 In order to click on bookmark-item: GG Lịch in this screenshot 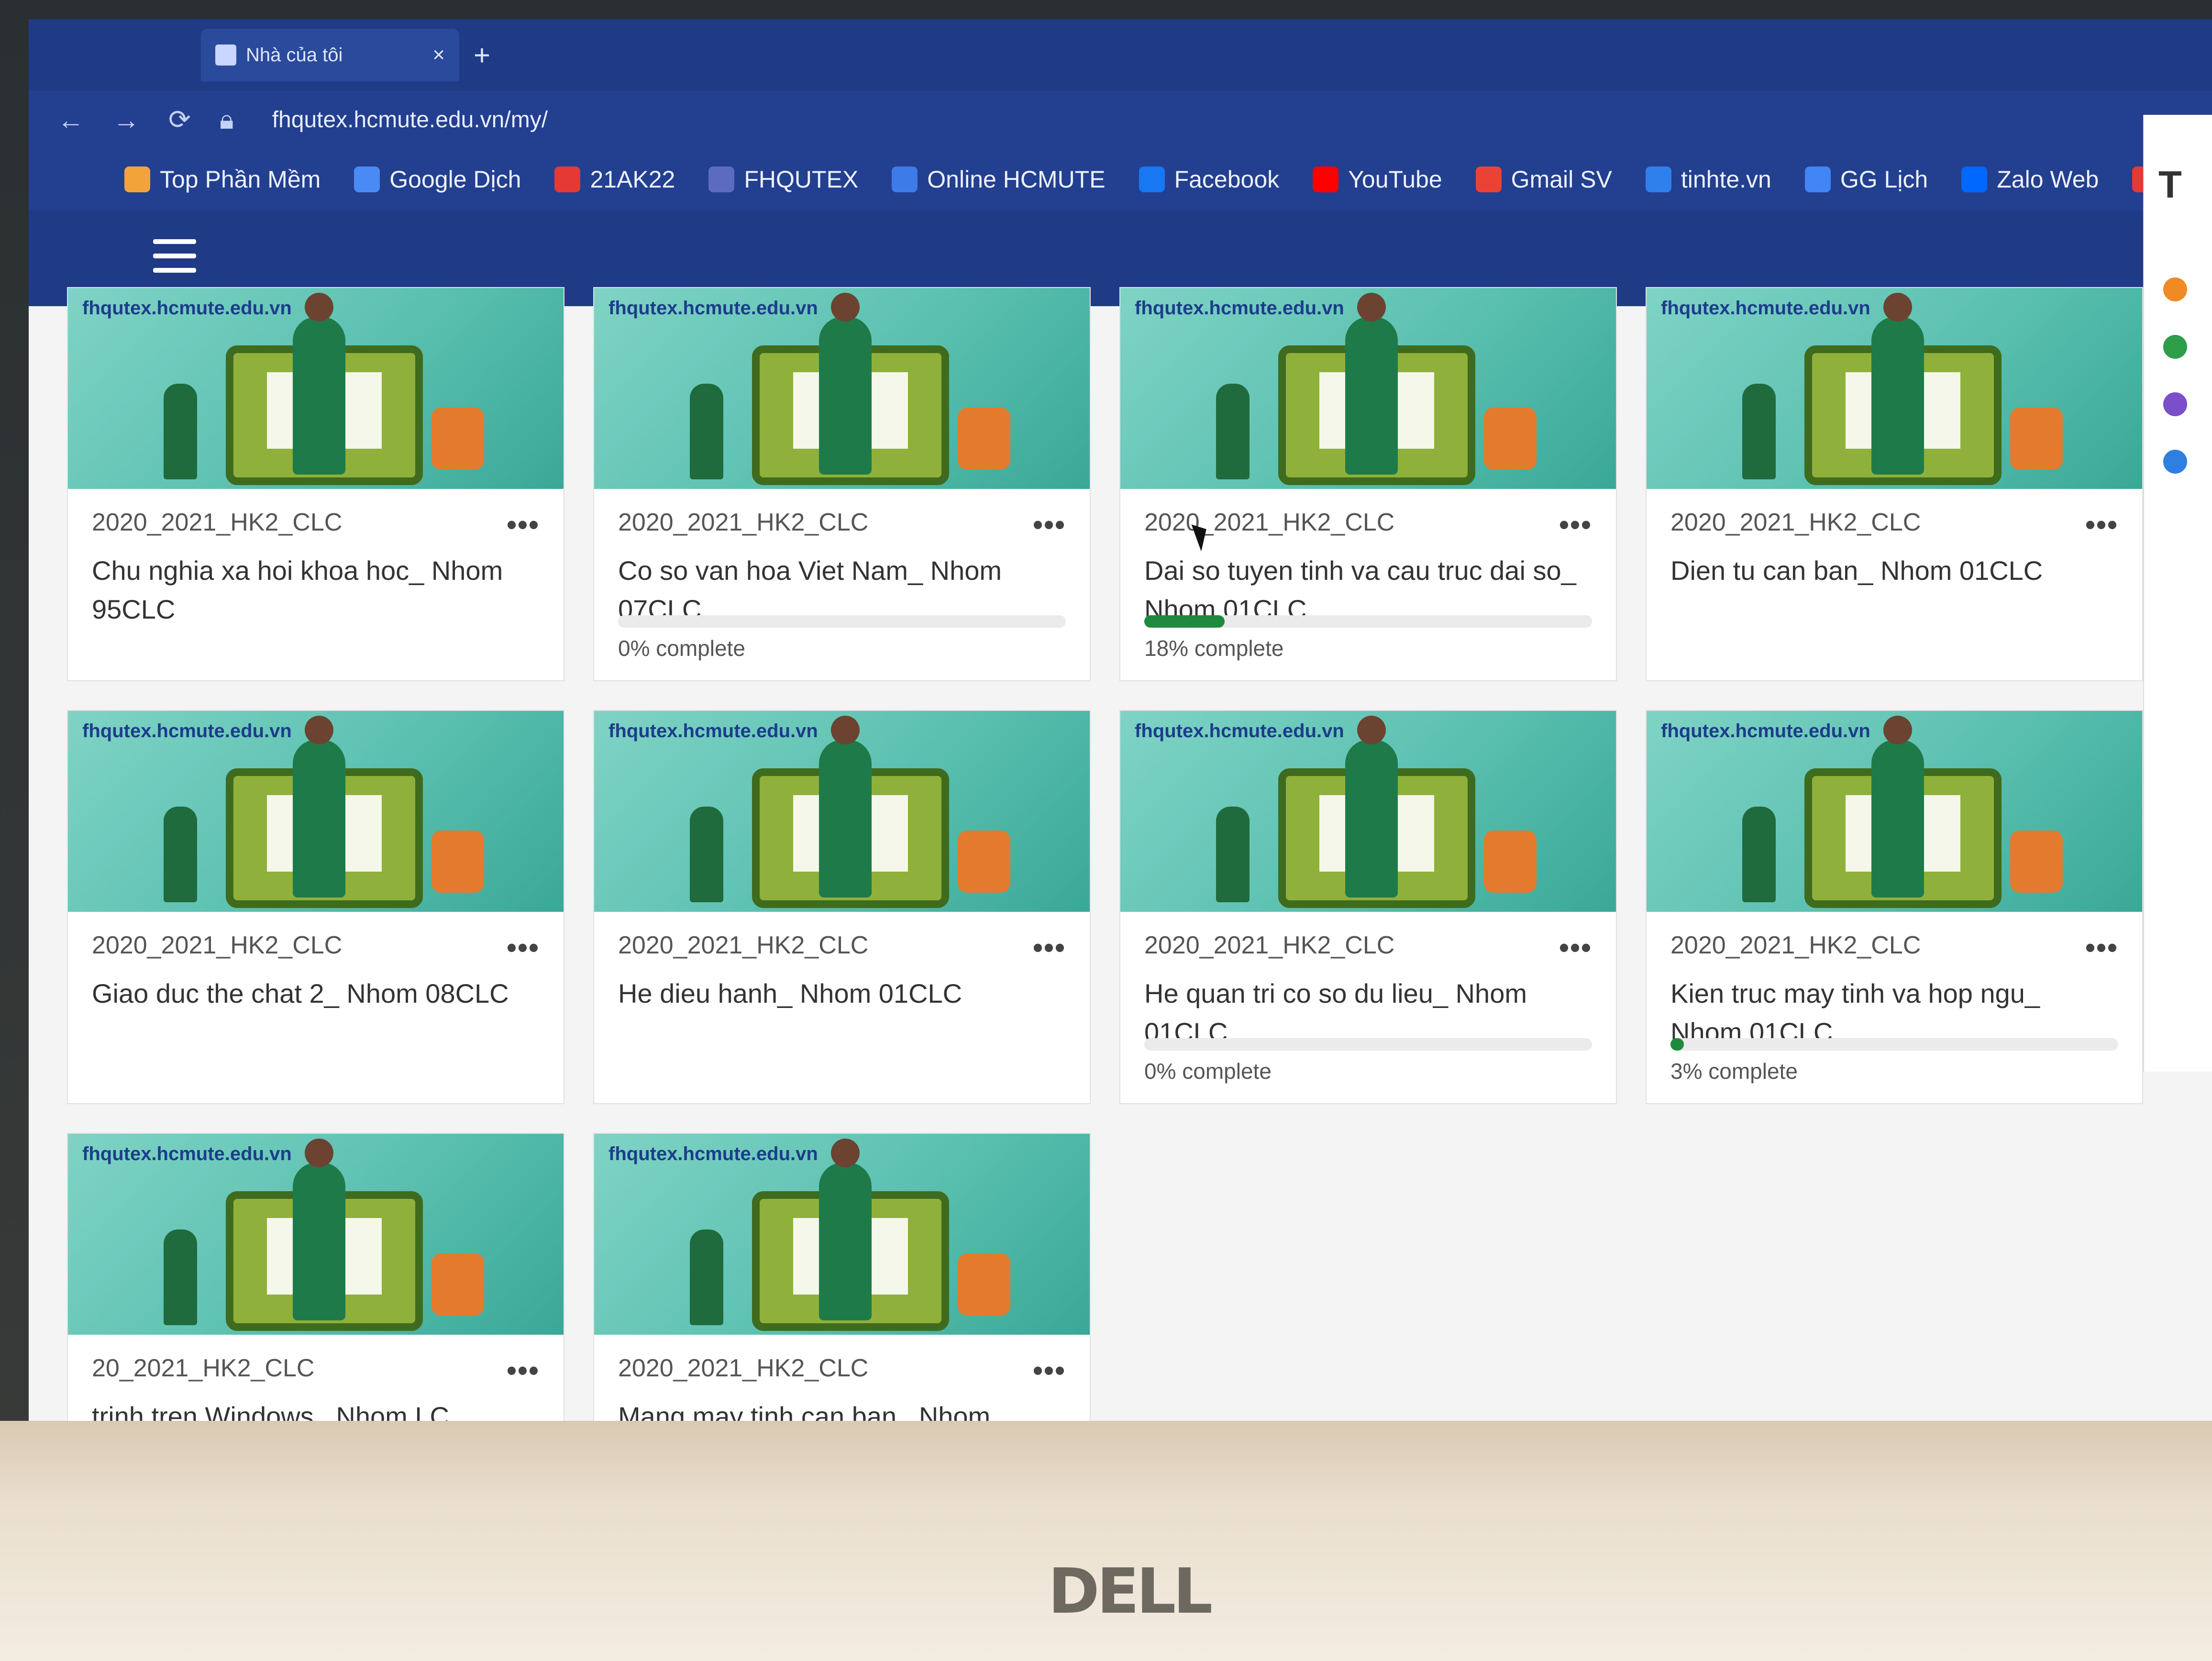, I will do `click(1866, 180)`.